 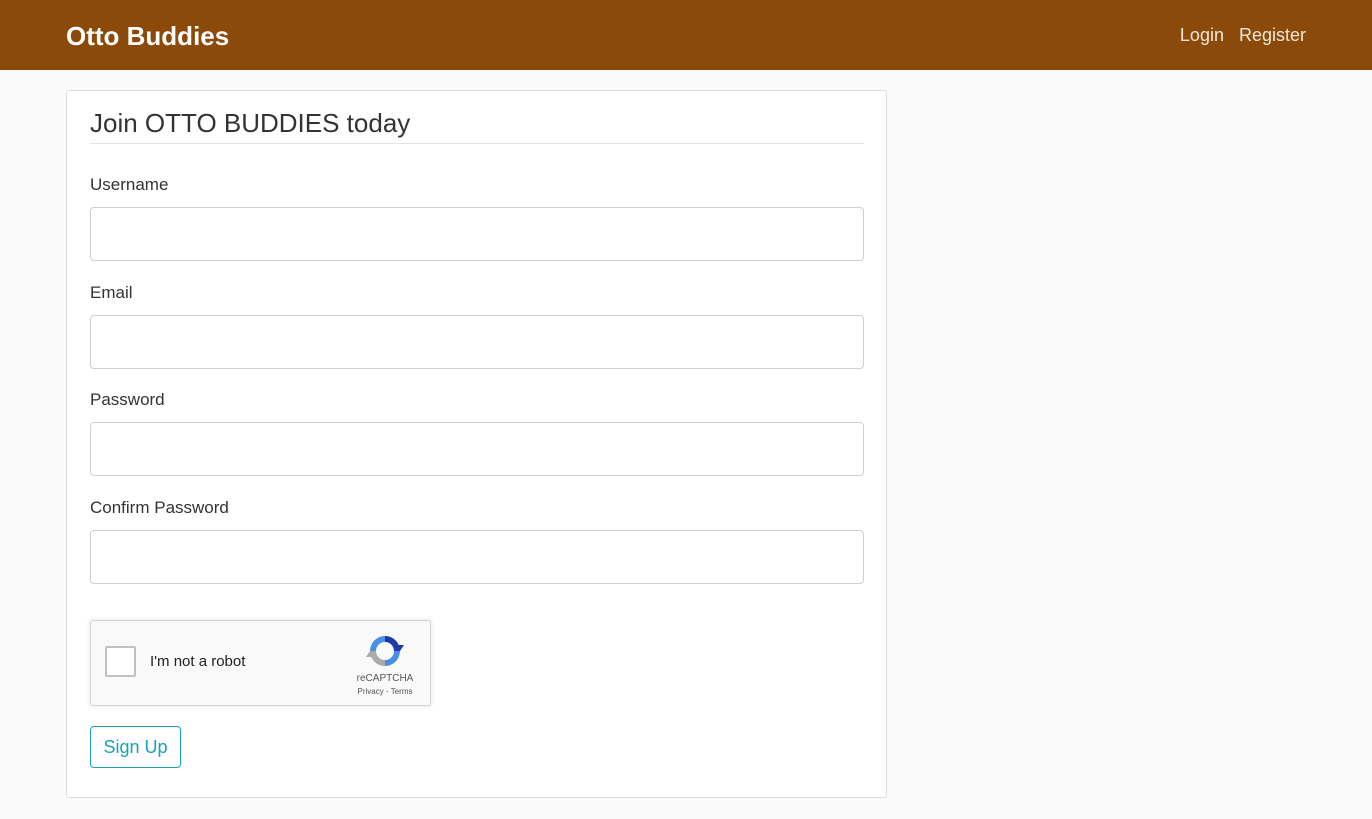 I want to click on brand-link: Otto Buddies, so click(x=147, y=36).